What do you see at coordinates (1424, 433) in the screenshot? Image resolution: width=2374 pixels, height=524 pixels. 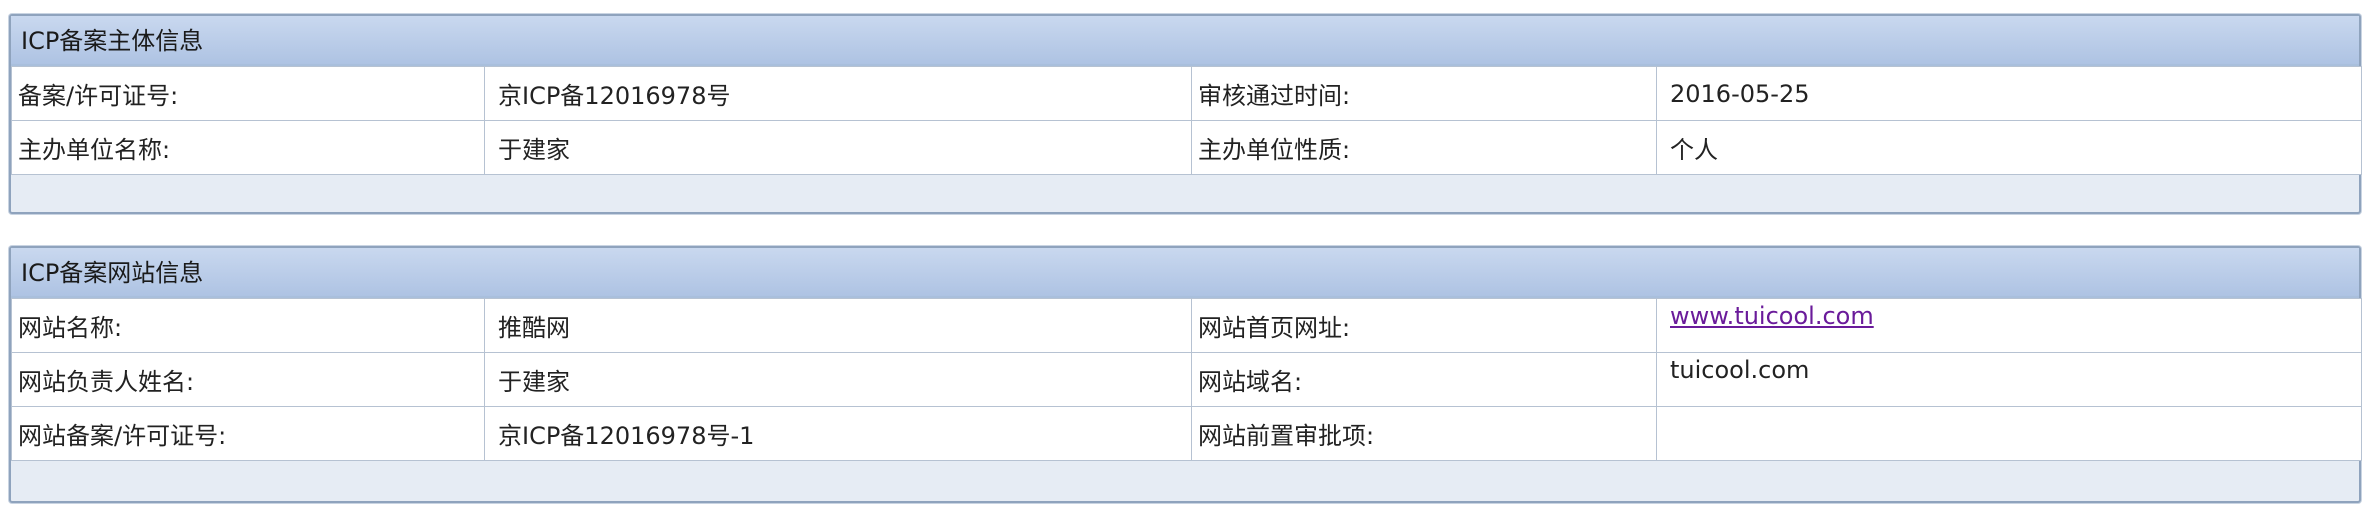 I see `pre-approval-label: 网站前置审批项:` at bounding box center [1424, 433].